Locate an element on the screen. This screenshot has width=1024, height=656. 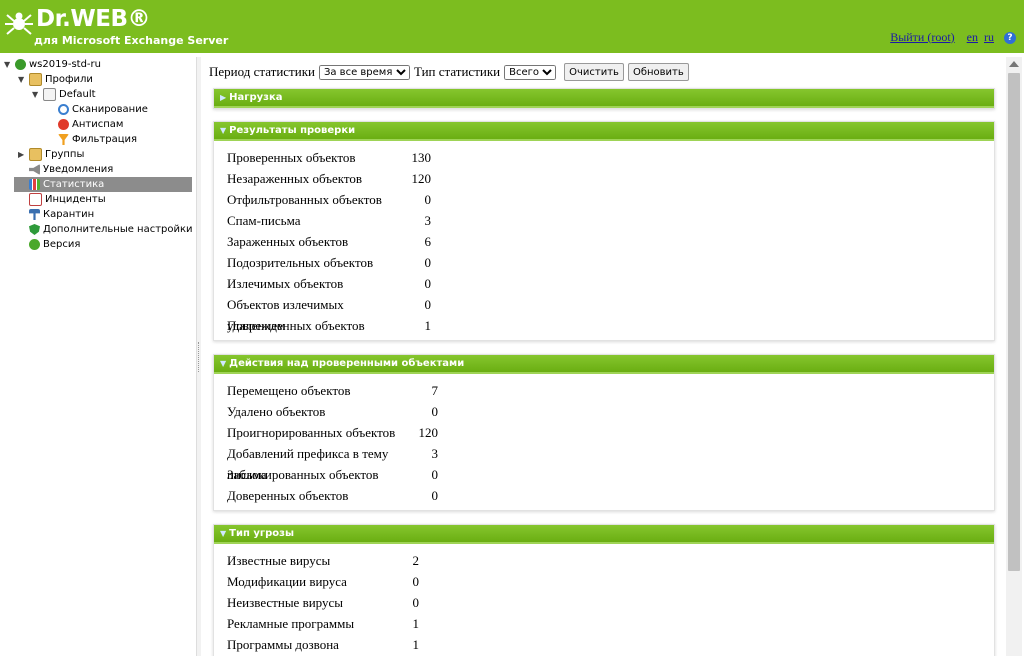
stat-row: Добавлений префикса в тему письма 3 is located at coordinates (610, 462).